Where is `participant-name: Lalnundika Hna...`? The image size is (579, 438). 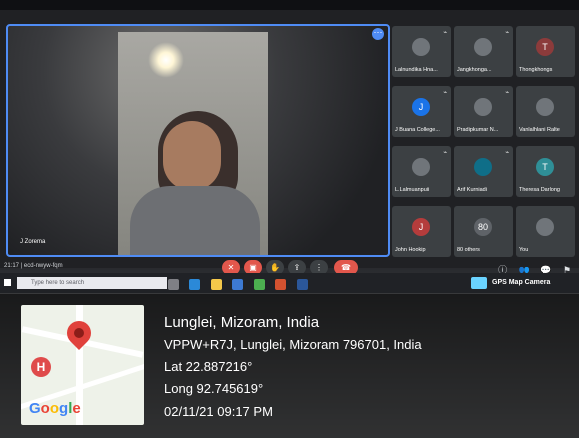
participant-name: Lalnundika Hna... is located at coordinates (416, 70).